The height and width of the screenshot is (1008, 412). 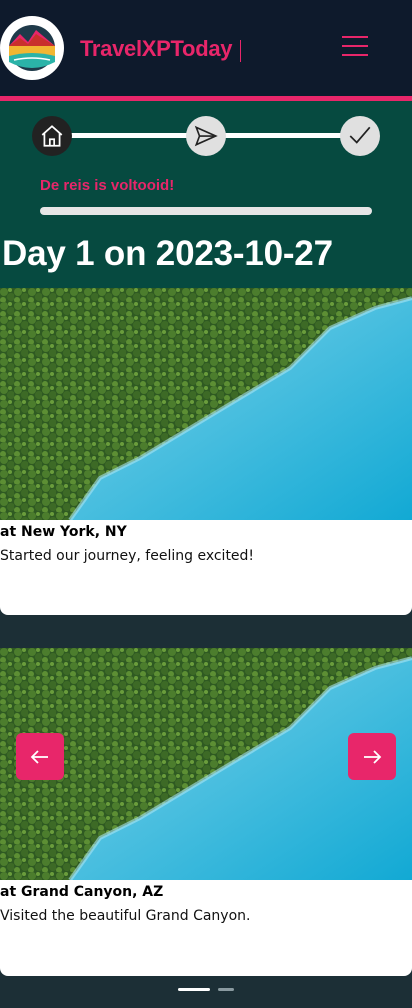 What do you see at coordinates (194, 989) in the screenshot?
I see `carousel-dot-active` at bounding box center [194, 989].